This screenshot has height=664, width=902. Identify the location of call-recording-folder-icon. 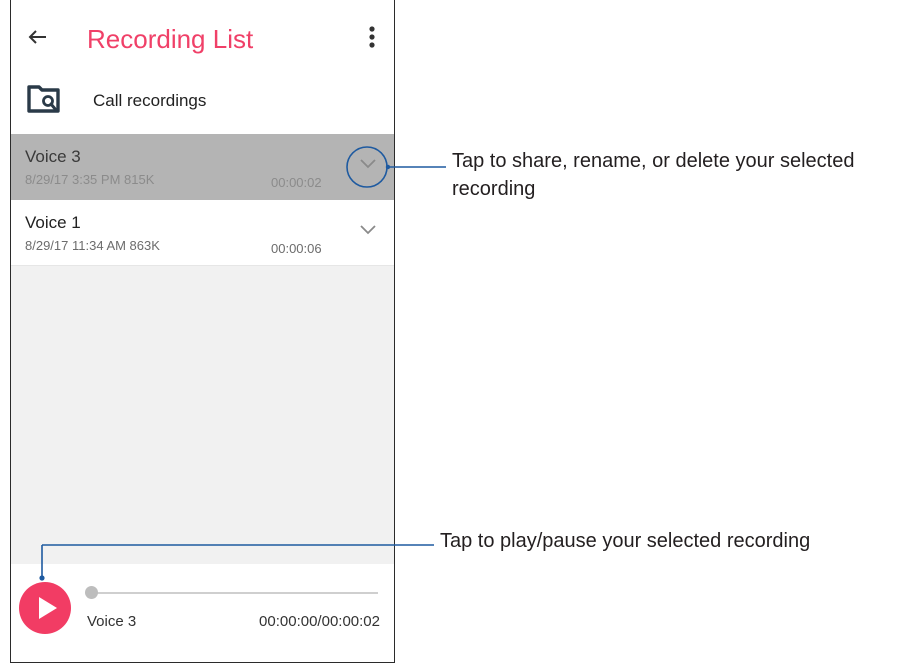
(43, 99).